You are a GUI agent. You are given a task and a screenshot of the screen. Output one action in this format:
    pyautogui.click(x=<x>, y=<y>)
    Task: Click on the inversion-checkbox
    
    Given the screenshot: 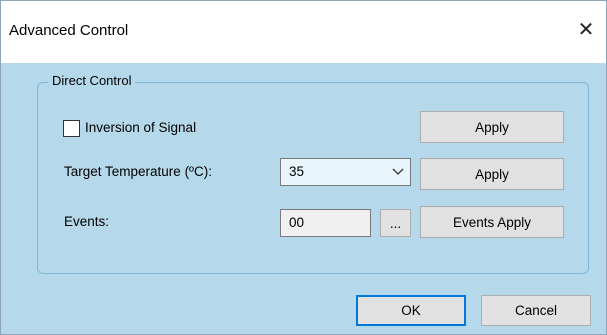 What is the action you would take?
    pyautogui.click(x=71, y=128)
    